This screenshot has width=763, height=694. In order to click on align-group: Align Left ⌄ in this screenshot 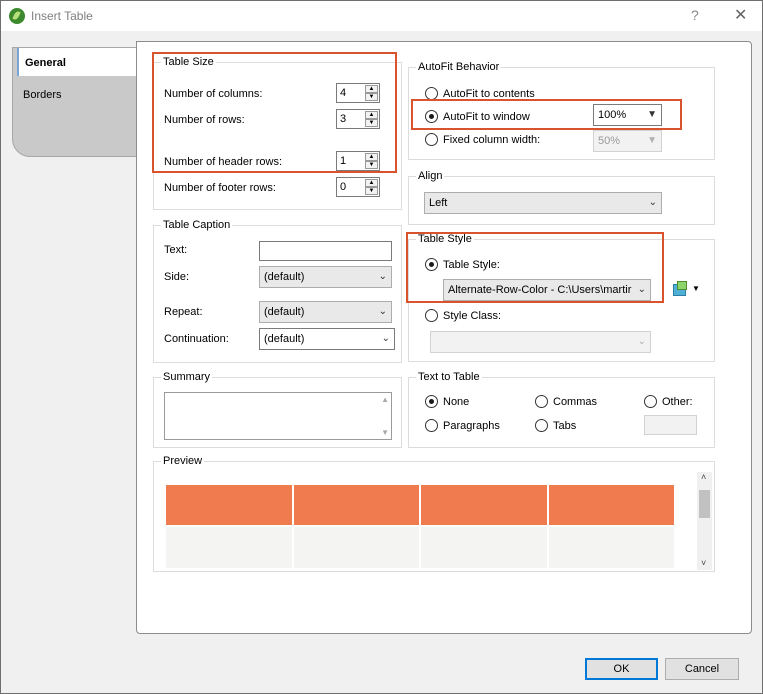, I will do `click(561, 197)`.